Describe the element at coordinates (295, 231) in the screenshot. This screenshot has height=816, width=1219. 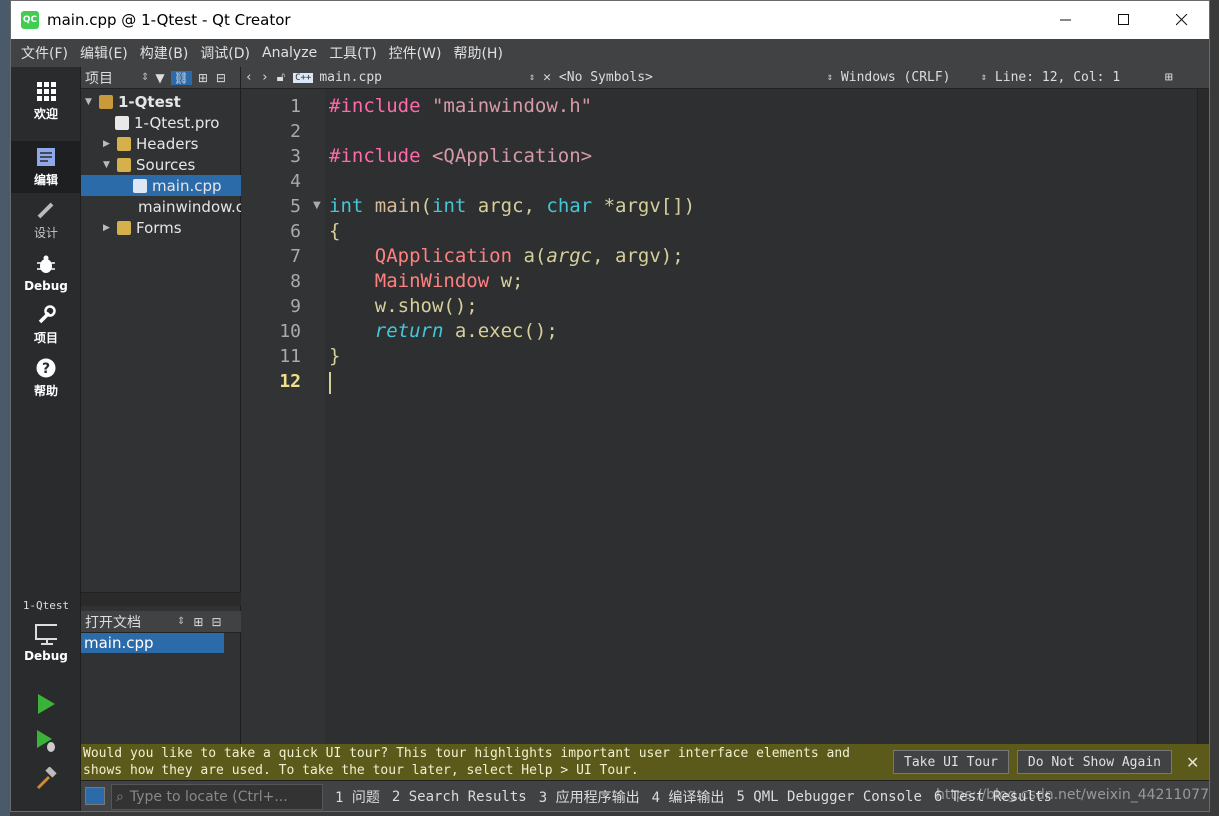
I see `line-number: 6` at that location.